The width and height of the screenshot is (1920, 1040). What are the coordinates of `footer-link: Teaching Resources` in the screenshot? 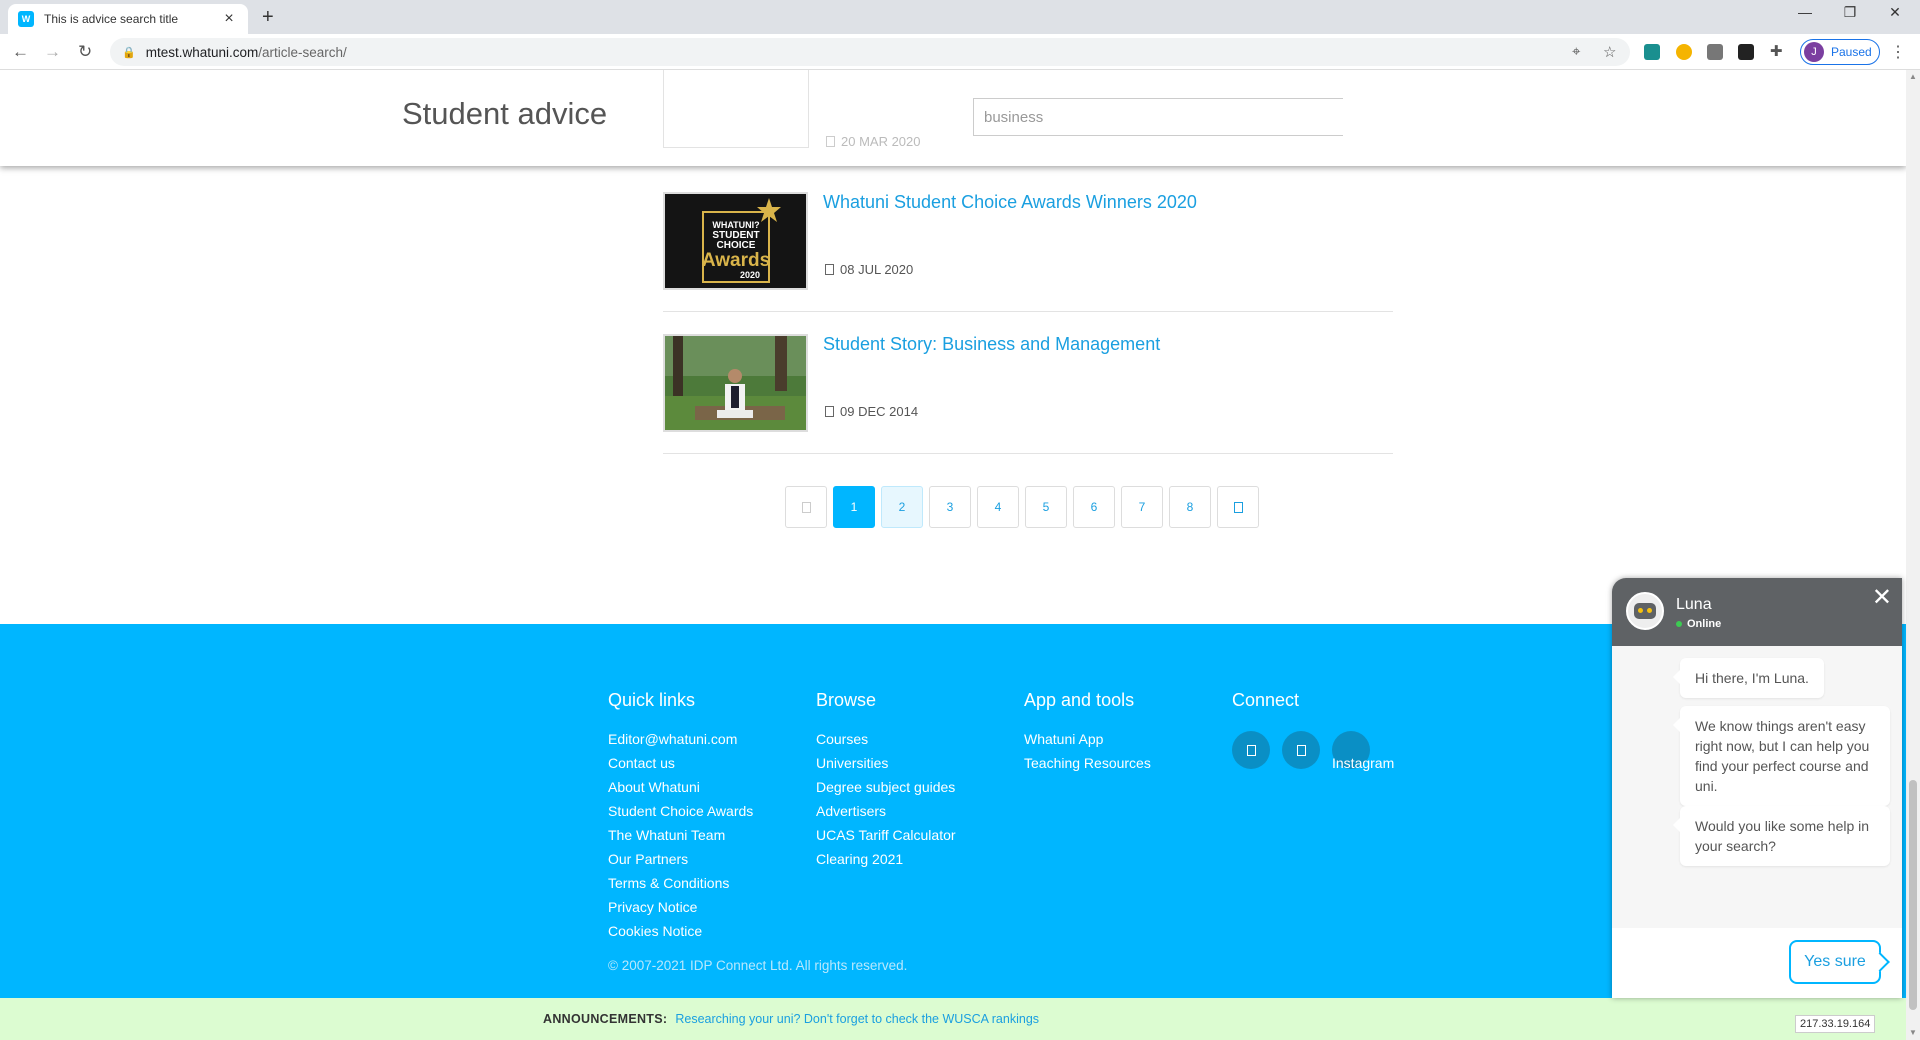 It's located at (1087, 767).